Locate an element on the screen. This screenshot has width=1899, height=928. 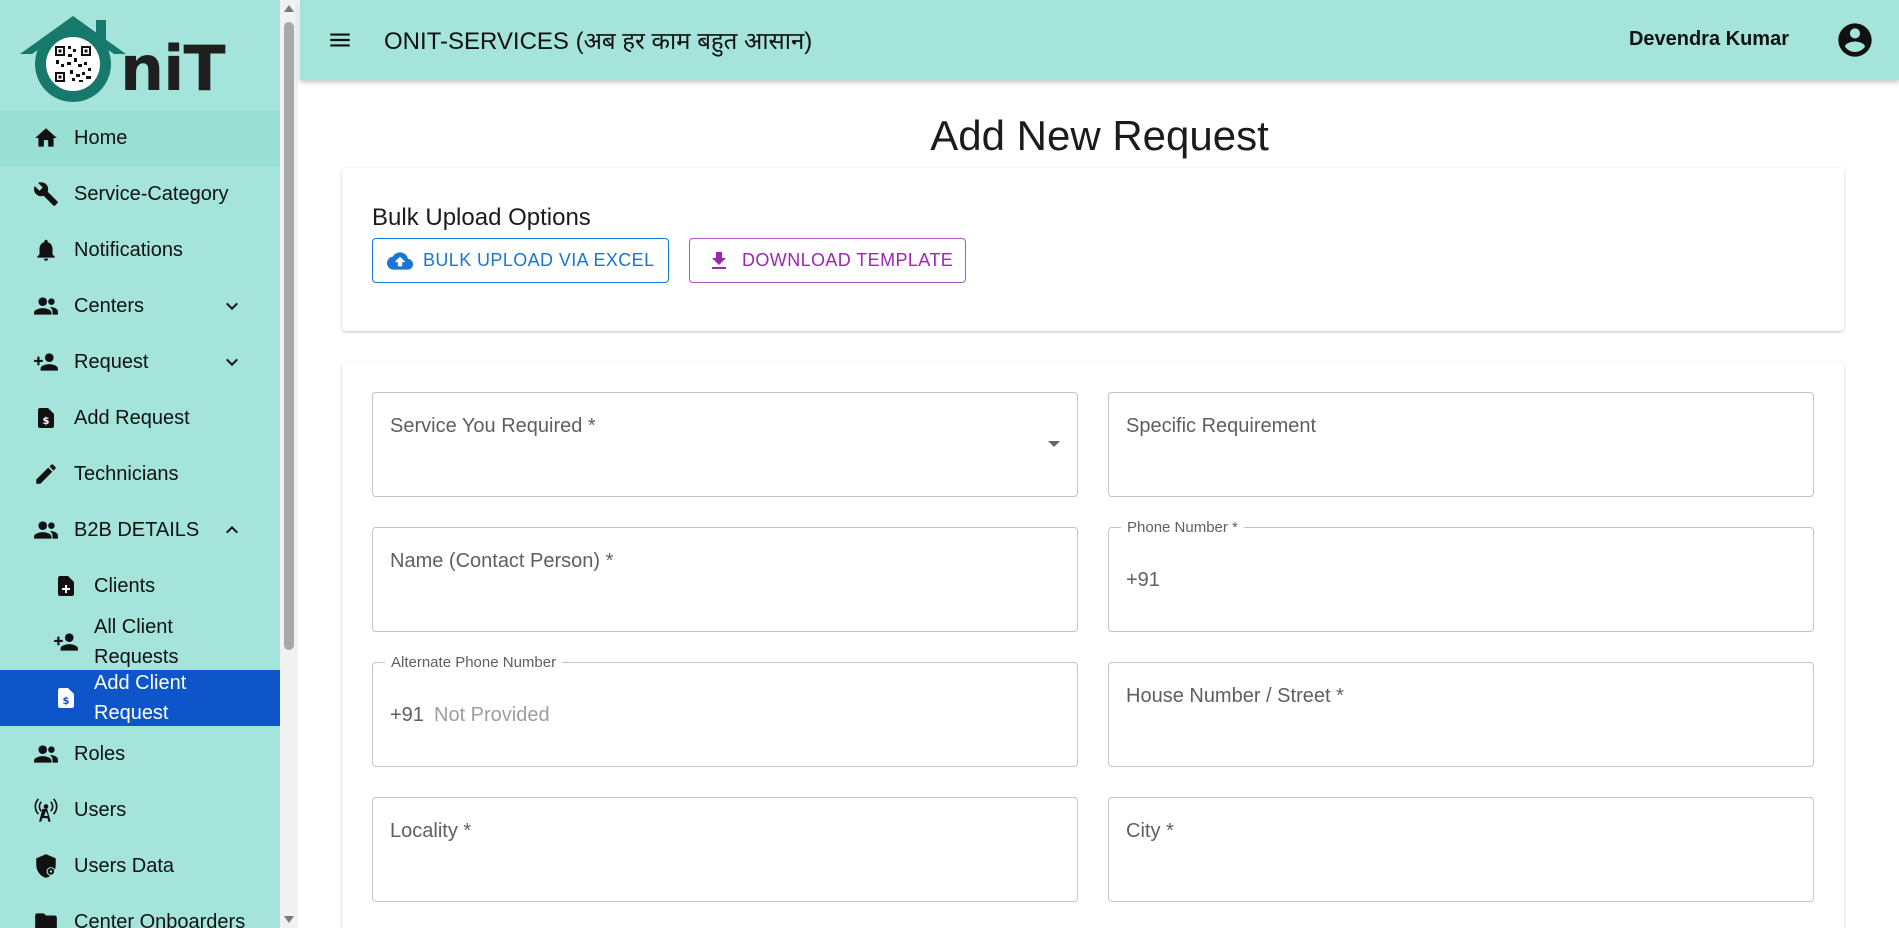
contact-name-input: Name (Contact Person) * is located at coordinates (725, 579).